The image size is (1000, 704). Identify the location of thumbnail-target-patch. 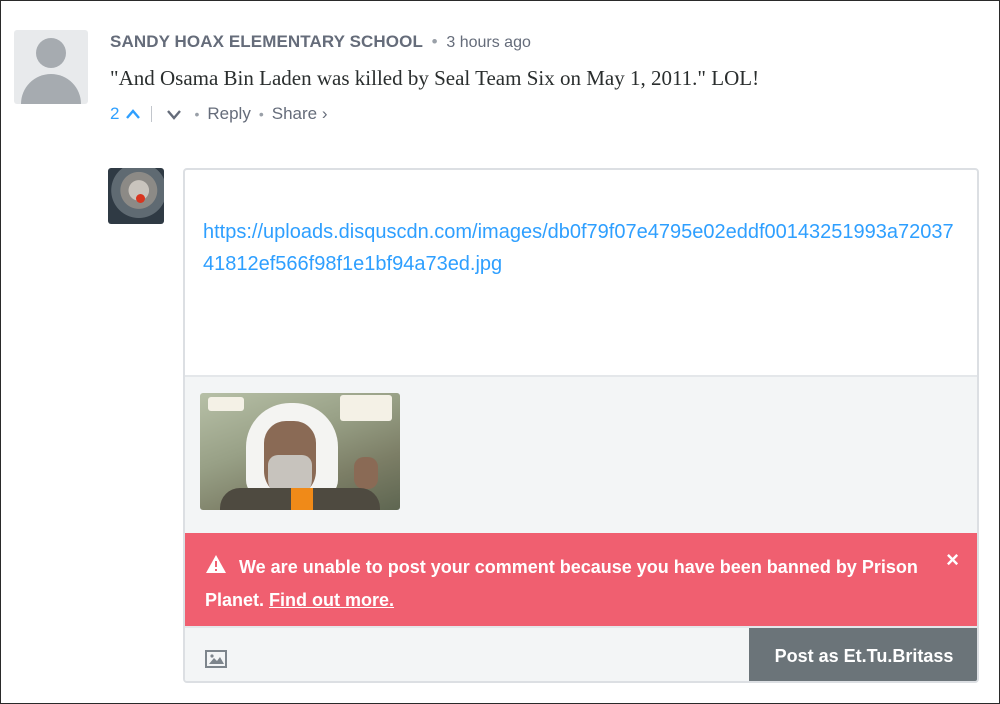
(302, 499).